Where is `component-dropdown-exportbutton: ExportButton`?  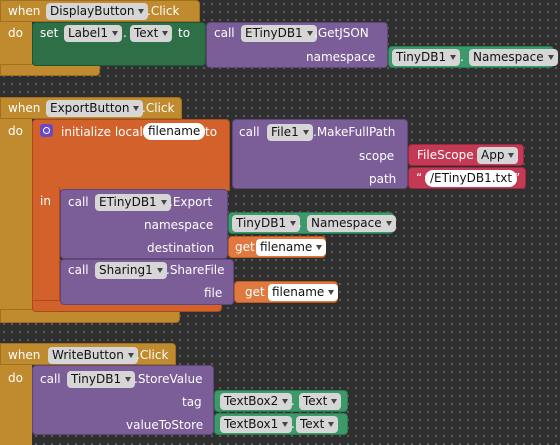 component-dropdown-exportbutton: ExportButton is located at coordinates (95, 108).